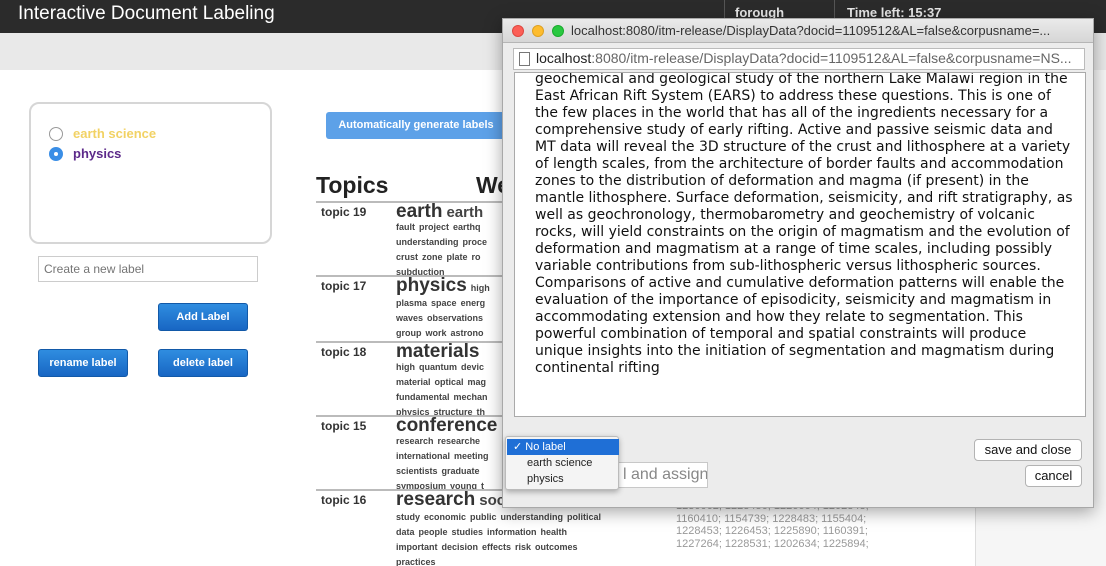 Image resolution: width=1106 pixels, height=566 pixels. I want to click on topic-word: data, so click(405, 532).